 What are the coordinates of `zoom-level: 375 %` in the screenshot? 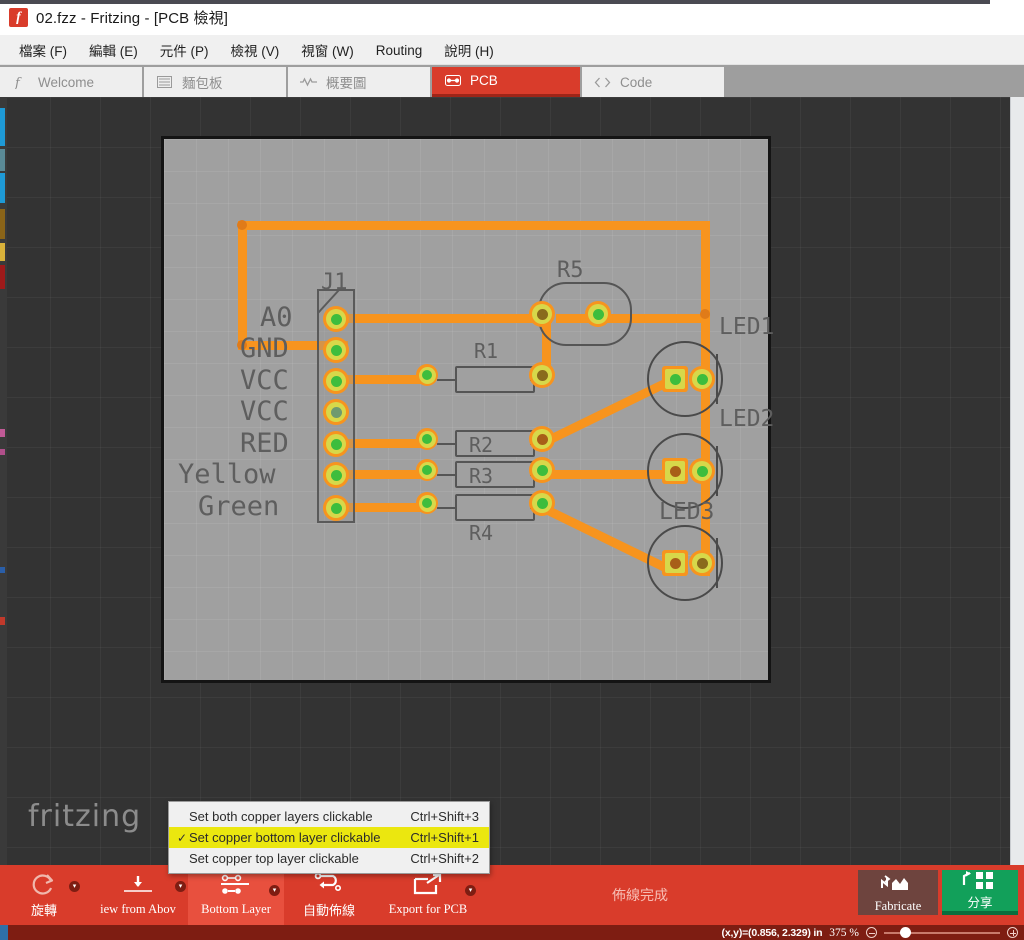 It's located at (844, 932).